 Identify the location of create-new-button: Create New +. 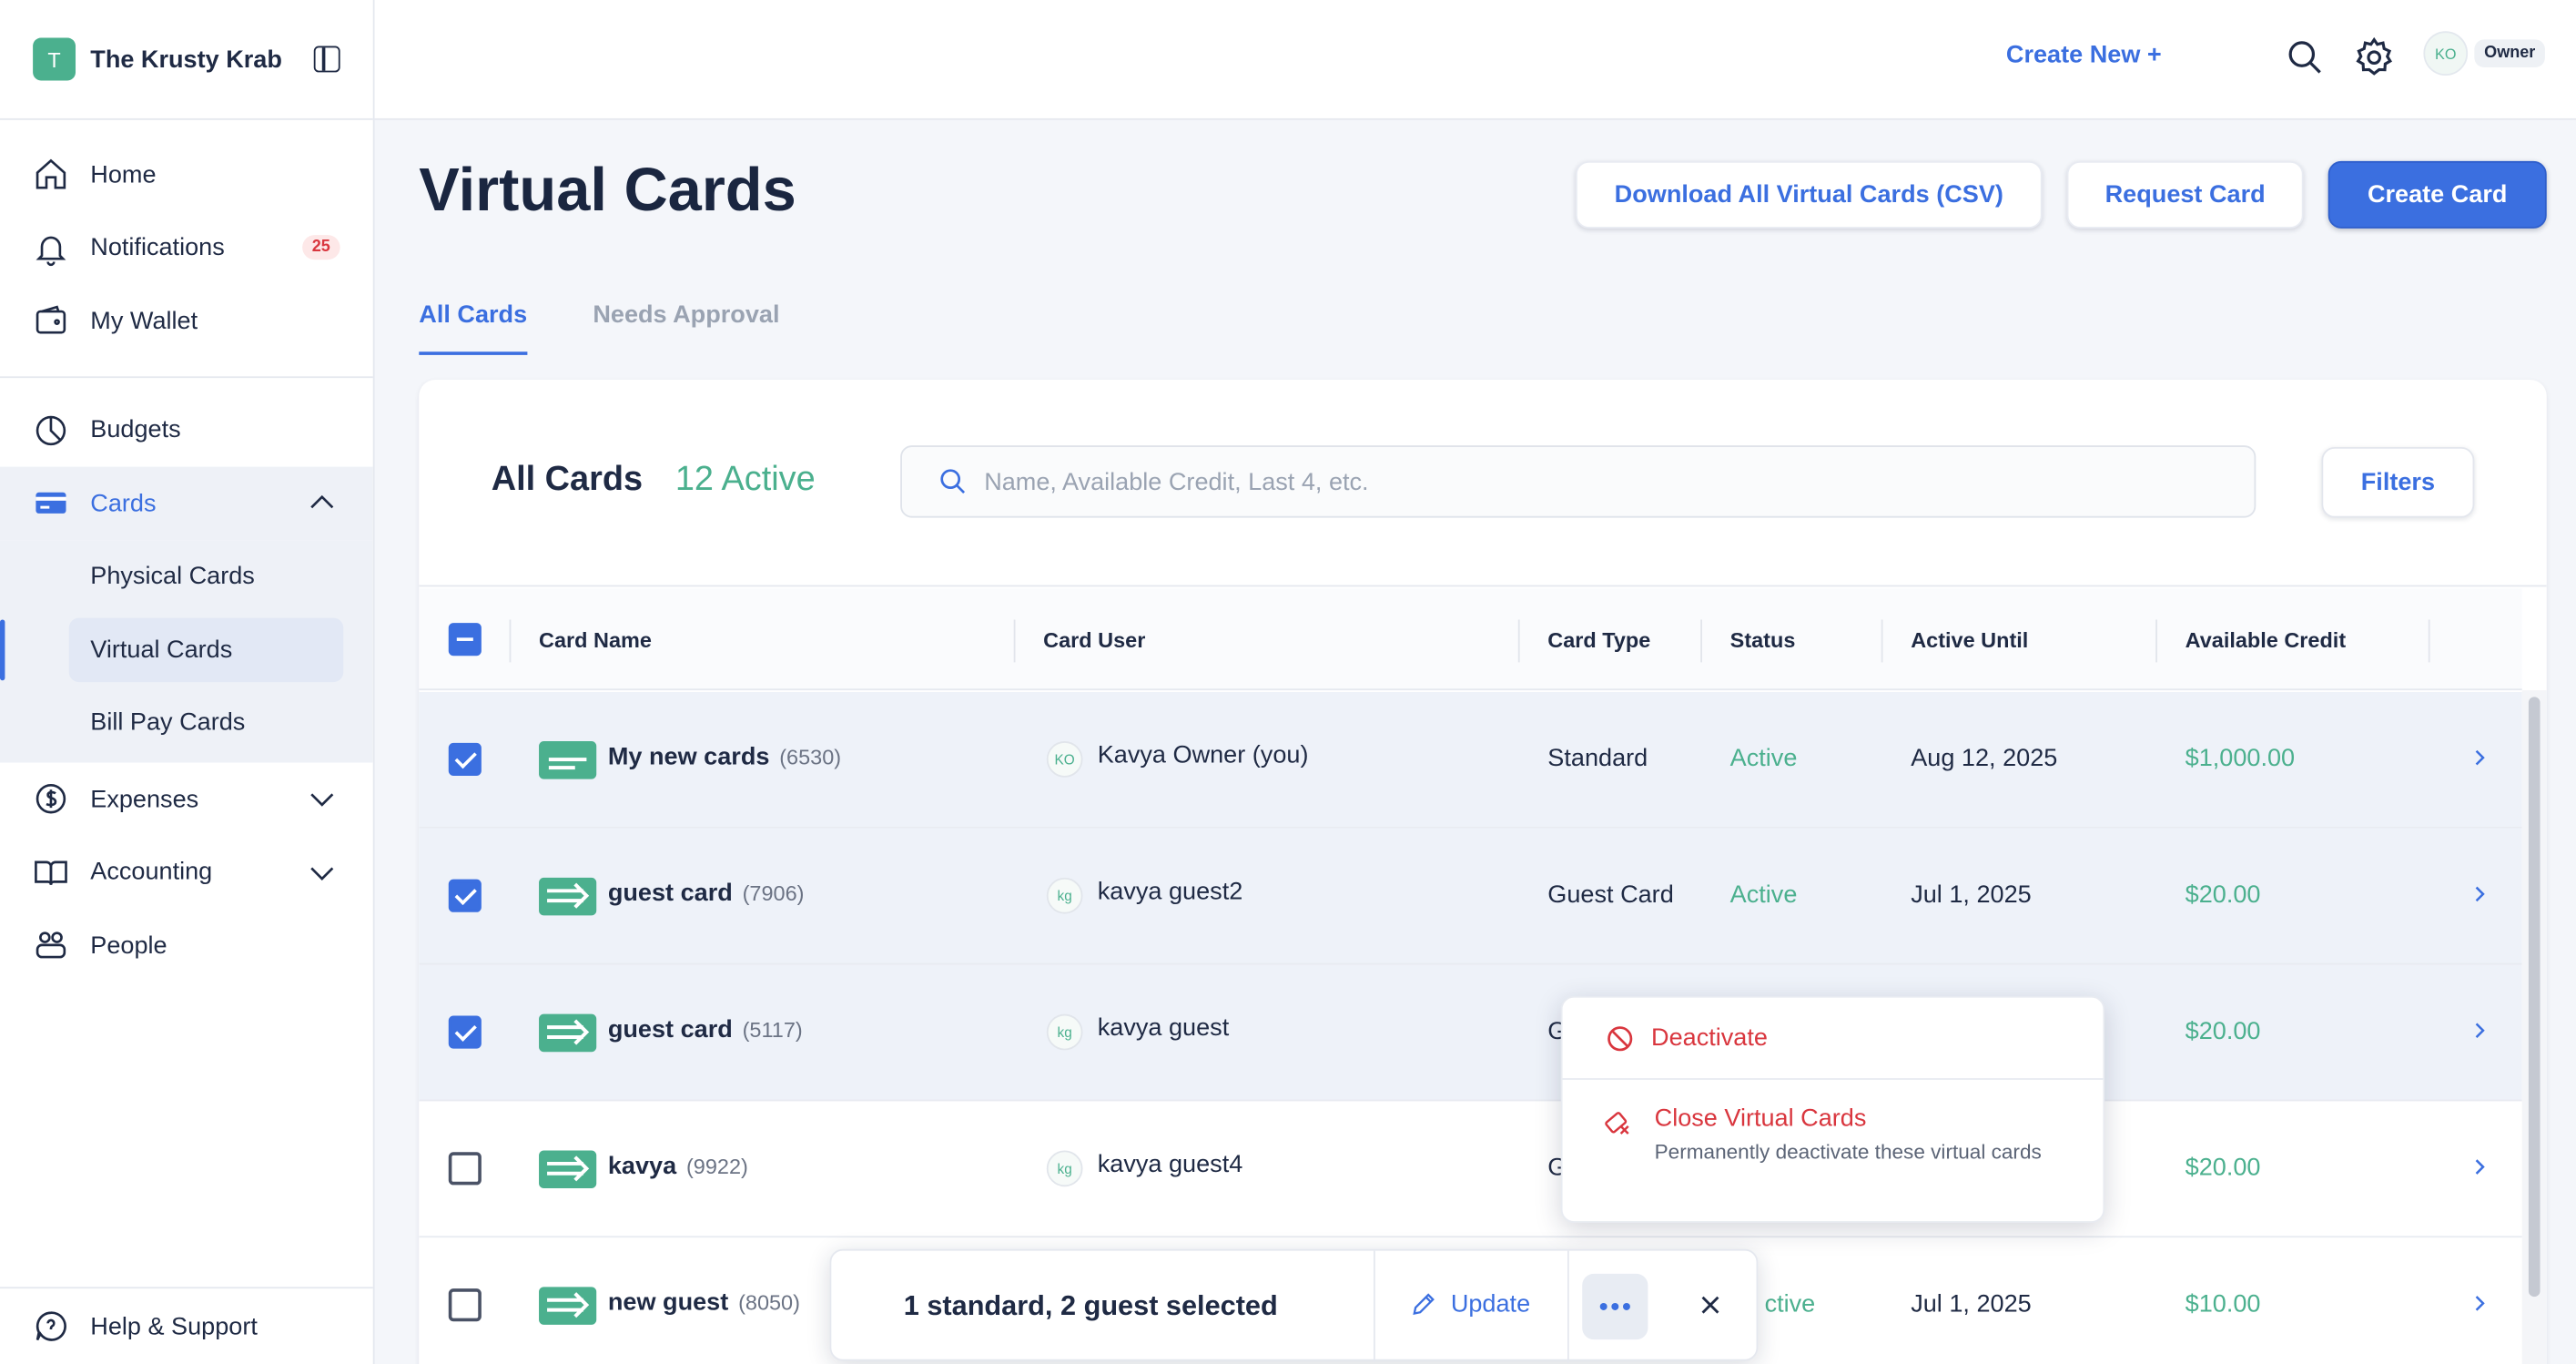
(2084, 55).